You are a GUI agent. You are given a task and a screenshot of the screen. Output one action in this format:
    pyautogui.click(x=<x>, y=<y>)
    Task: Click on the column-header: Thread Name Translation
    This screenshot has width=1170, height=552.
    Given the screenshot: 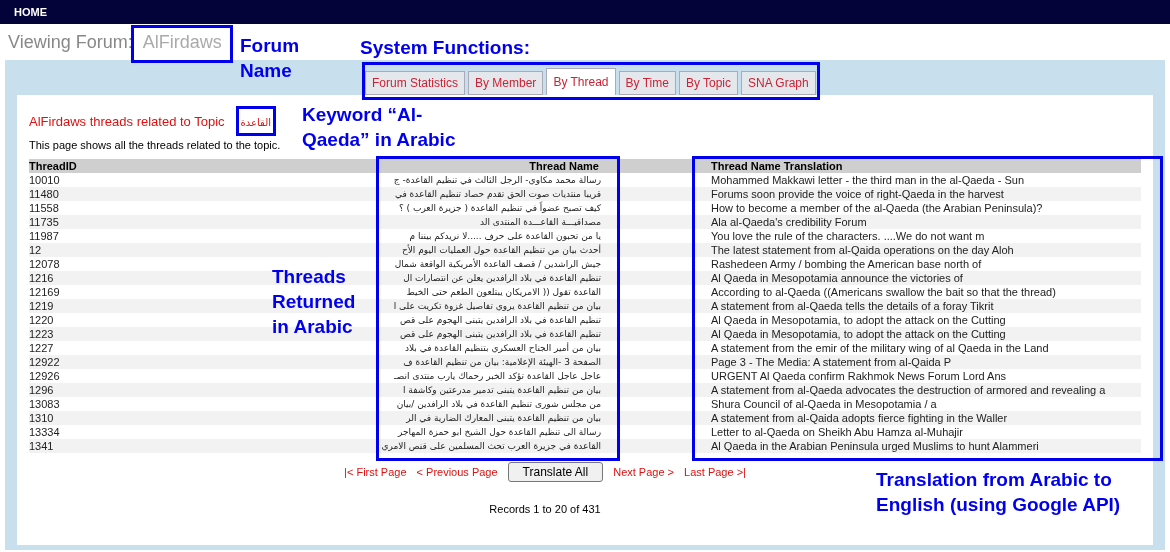 What is the action you would take?
    pyautogui.click(x=777, y=166)
    